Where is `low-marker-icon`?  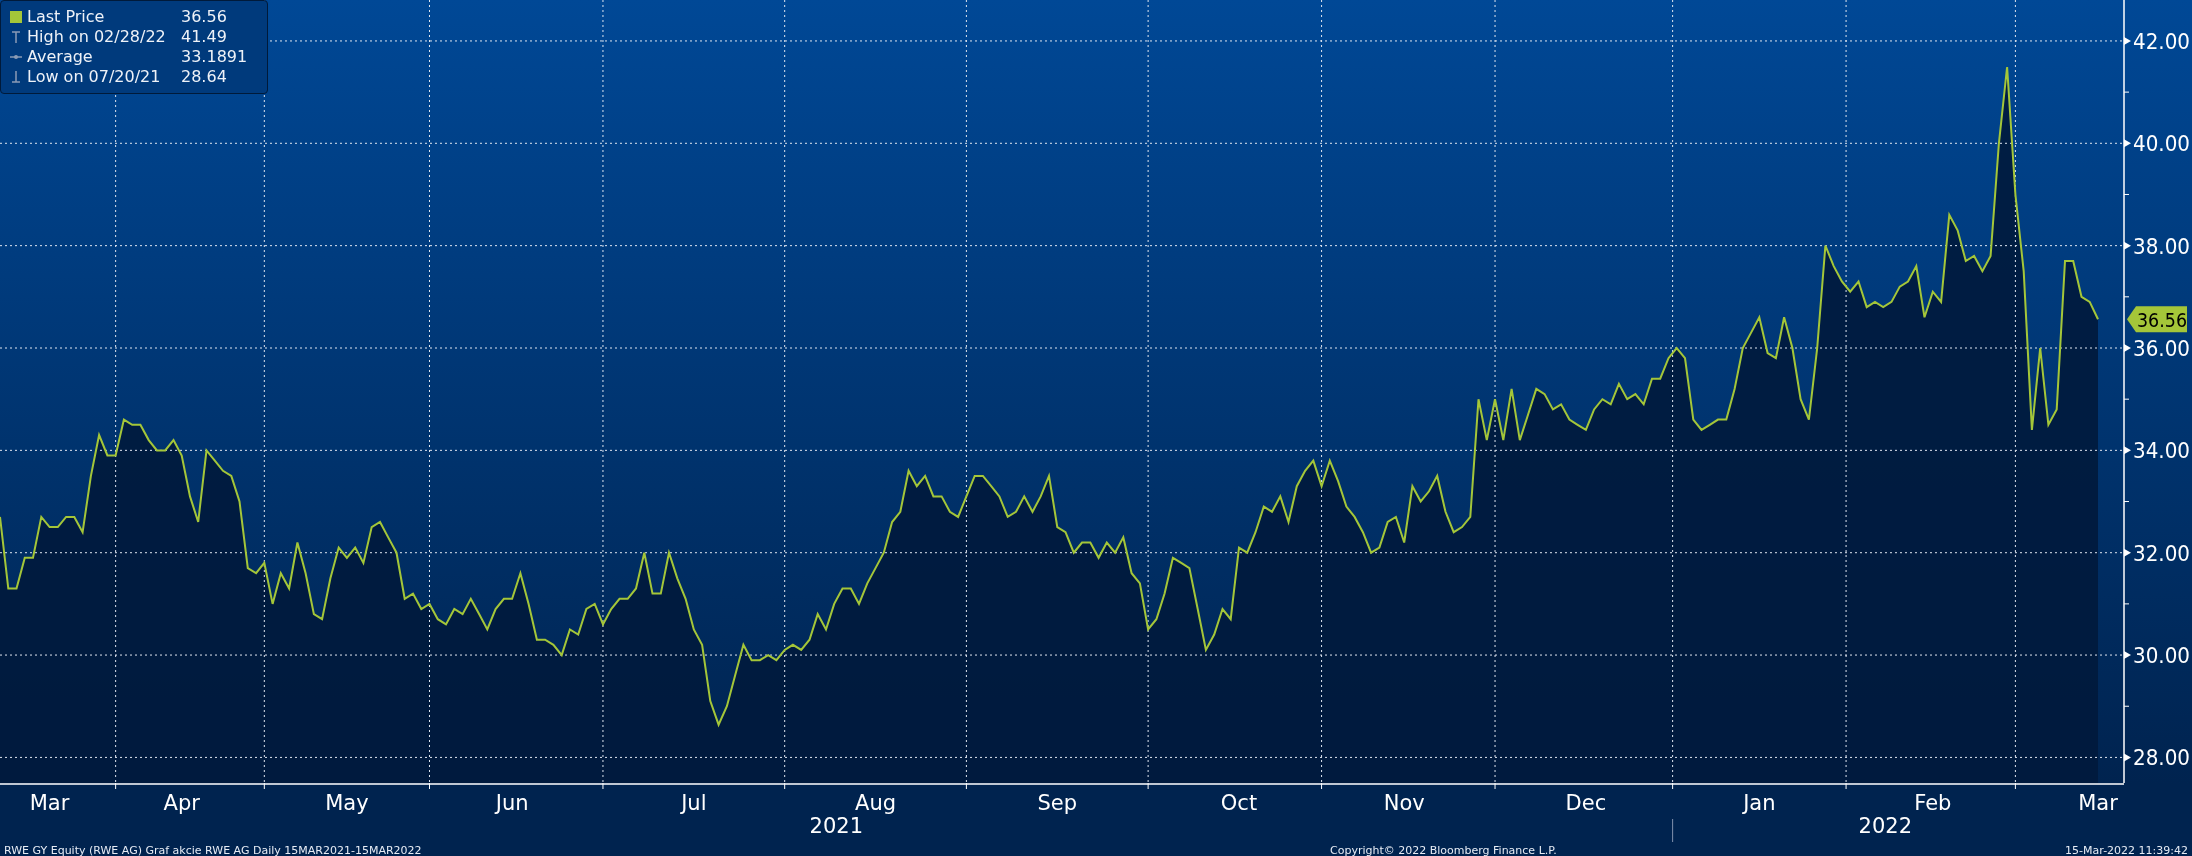 low-marker-icon is located at coordinates (16, 77).